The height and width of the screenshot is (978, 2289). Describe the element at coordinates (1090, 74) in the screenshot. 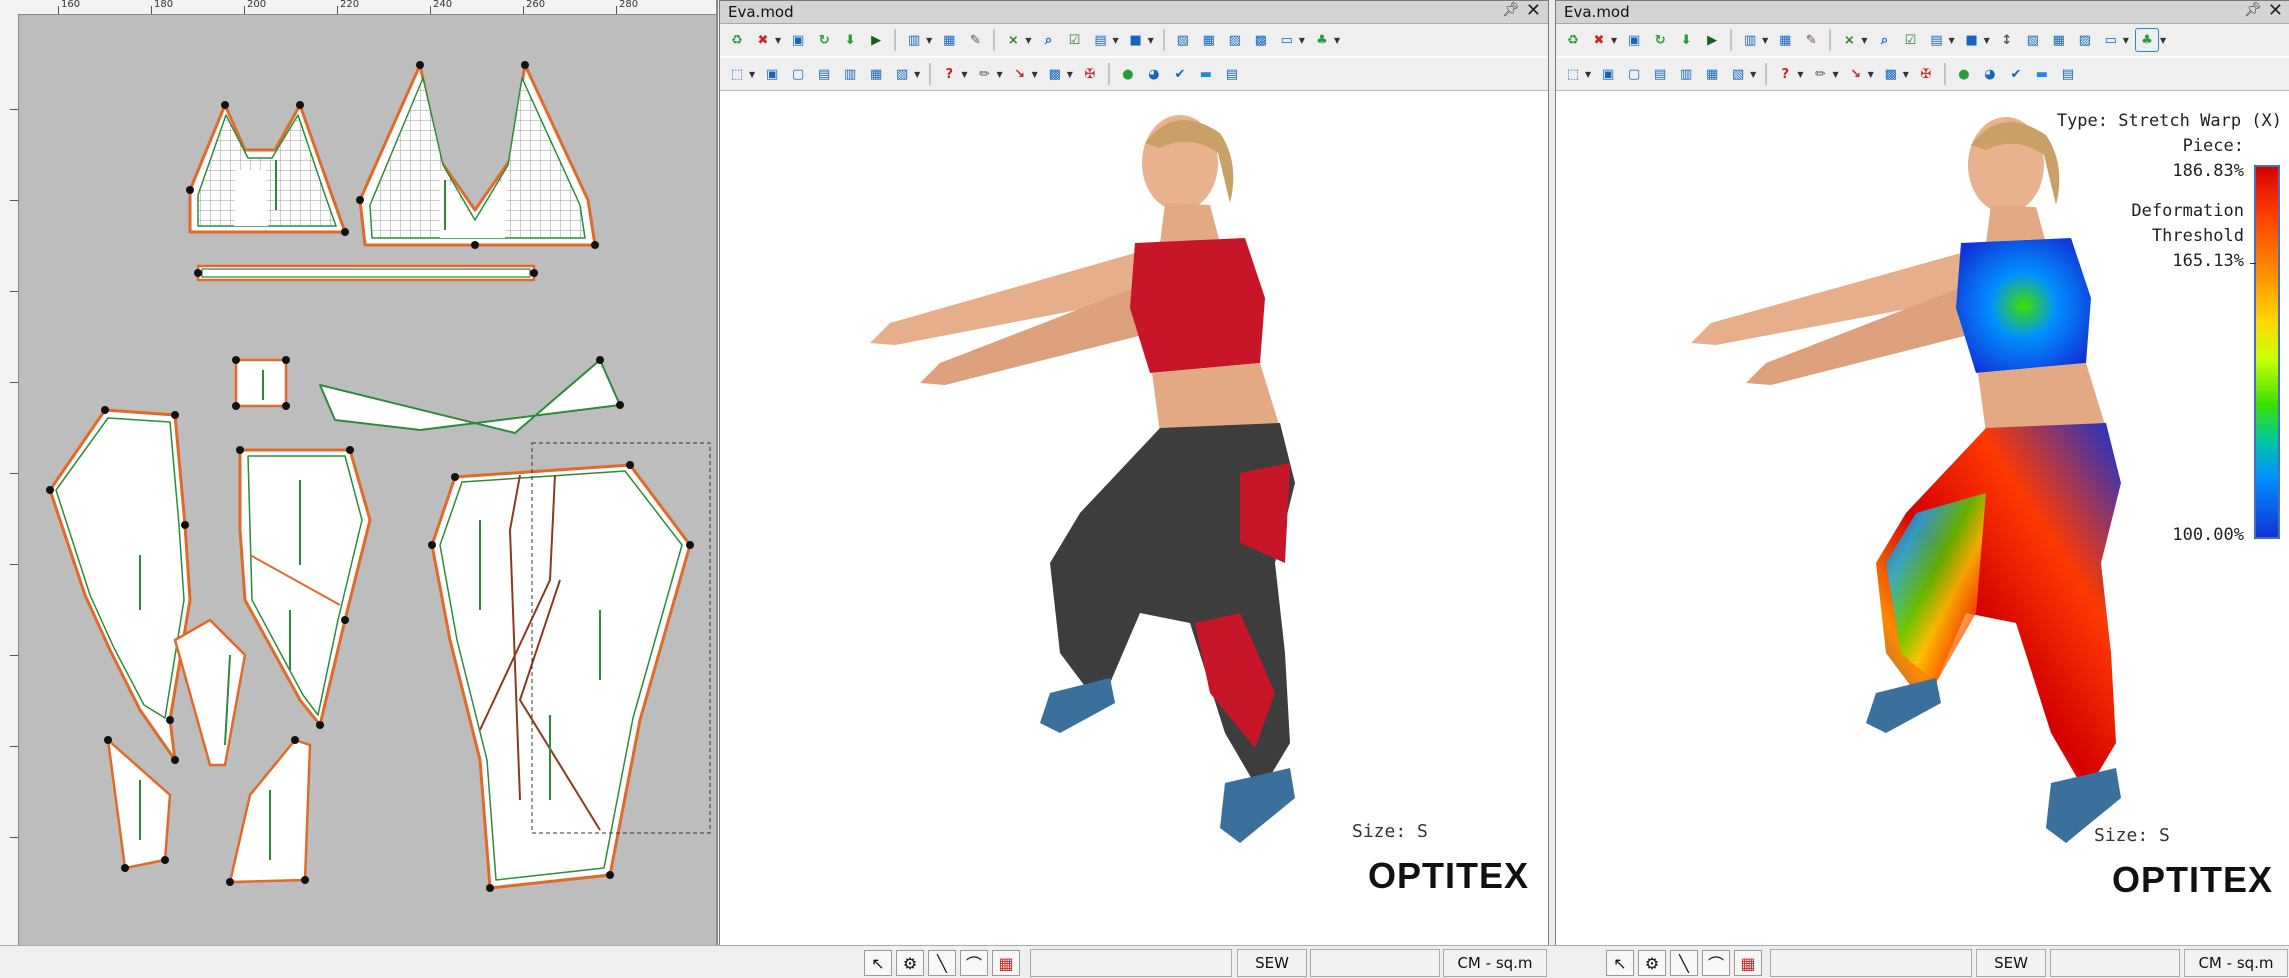

I see `pin-tool-icon: ✠` at that location.